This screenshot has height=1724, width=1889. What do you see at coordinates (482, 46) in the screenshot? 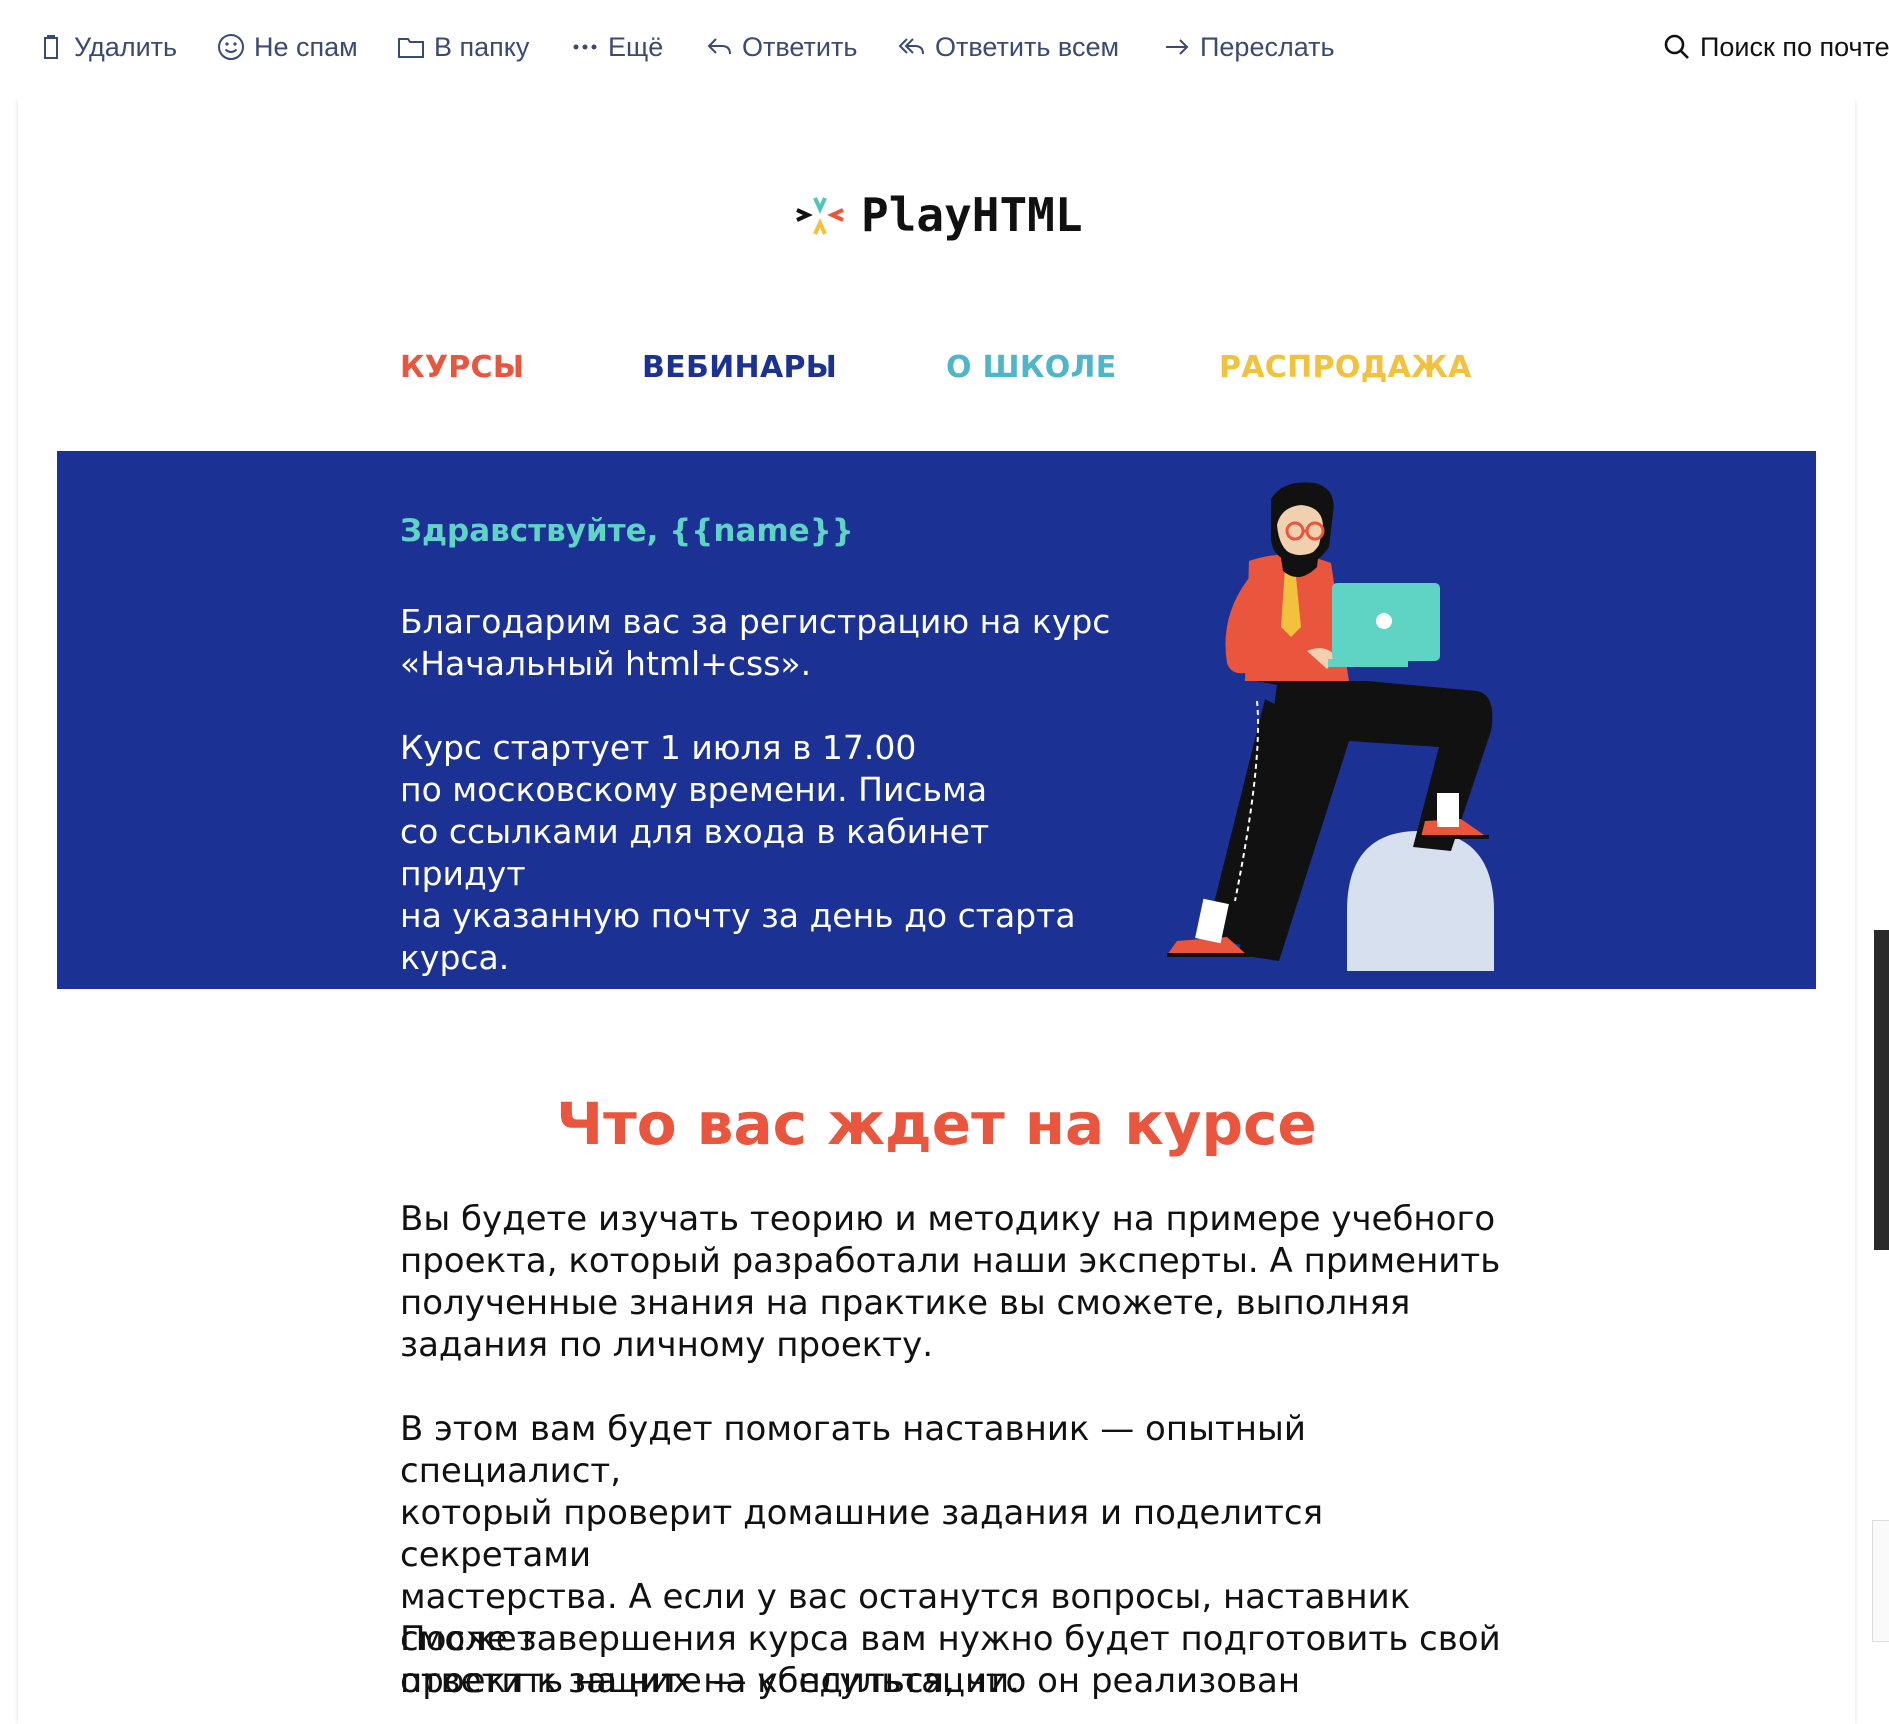
I see `move-to-folder-label: В папку` at bounding box center [482, 46].